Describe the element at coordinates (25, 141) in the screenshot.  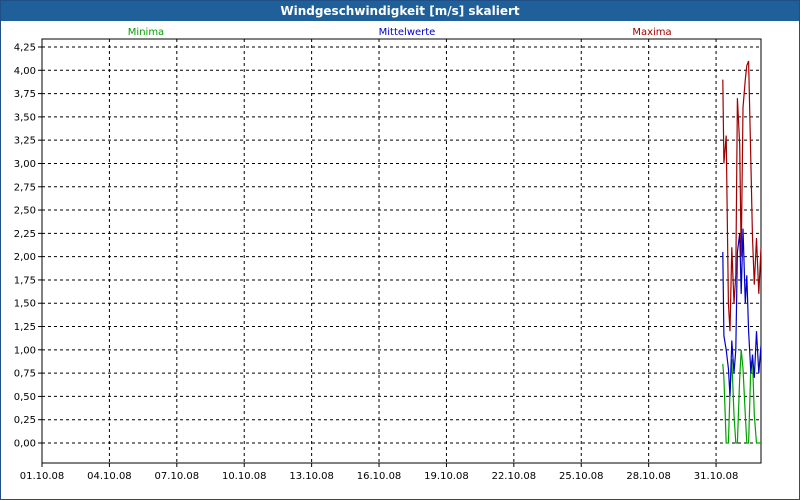
I see `y-tick-label: 3,25` at that location.